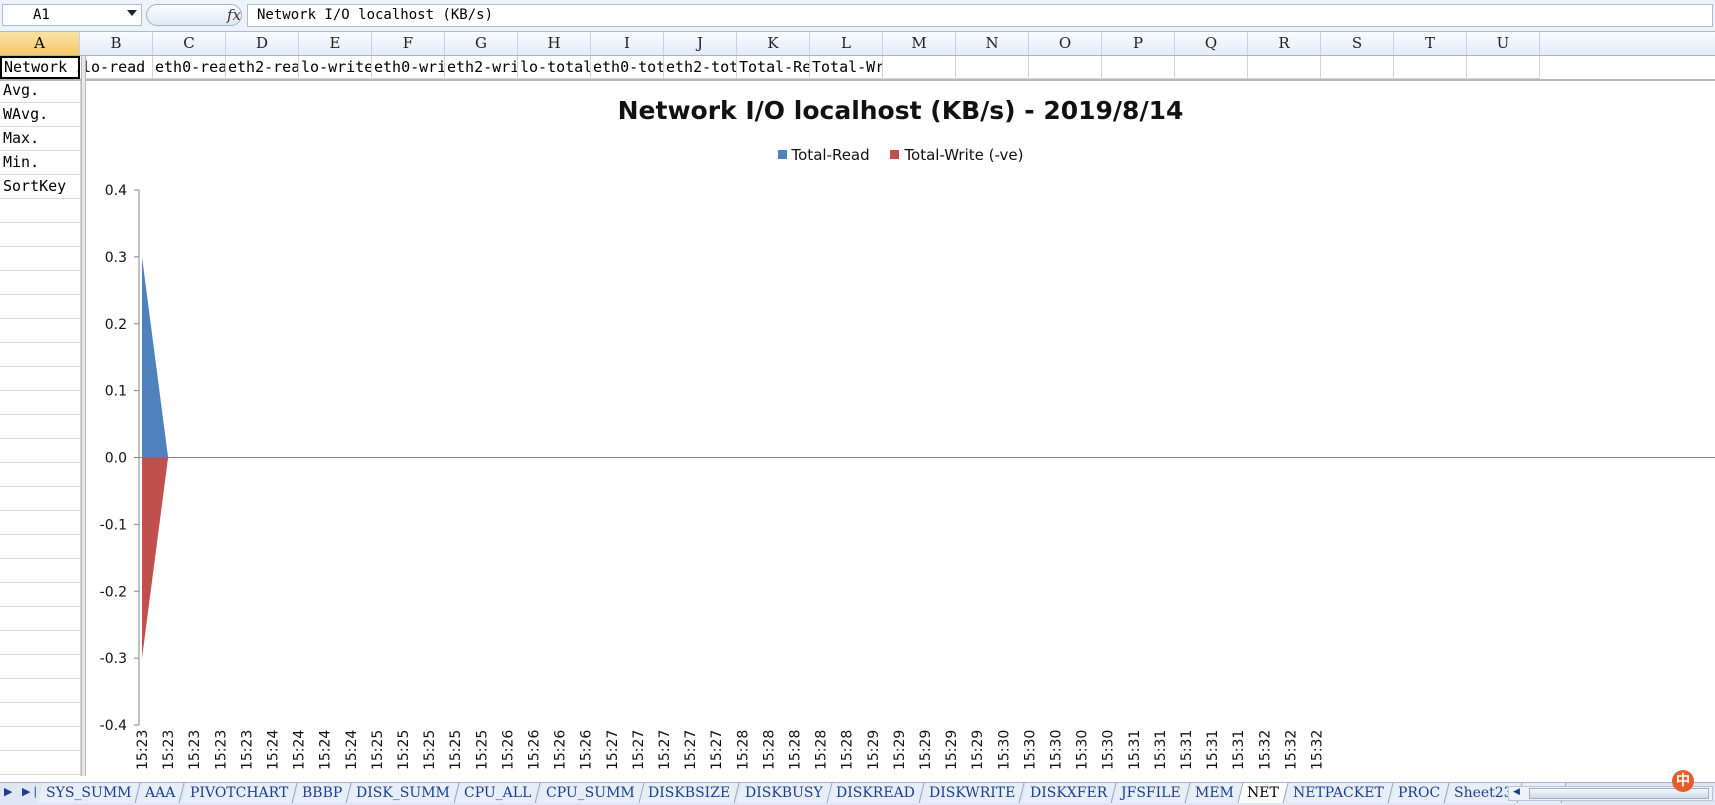 The width and height of the screenshot is (1715, 805). I want to click on row-label-cell: Min., so click(40, 163).